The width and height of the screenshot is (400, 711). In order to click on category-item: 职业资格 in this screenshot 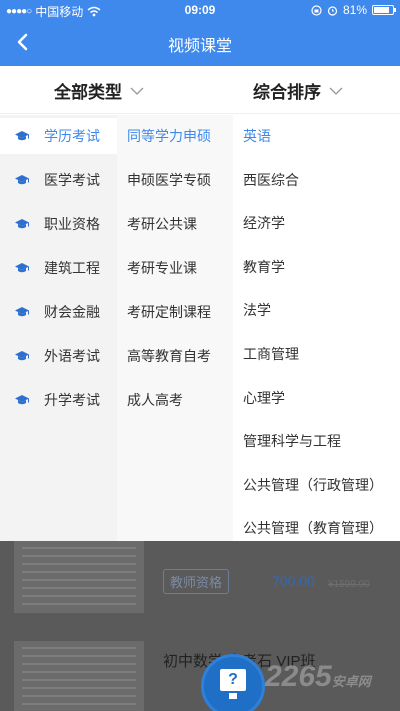, I will do `click(58, 224)`.